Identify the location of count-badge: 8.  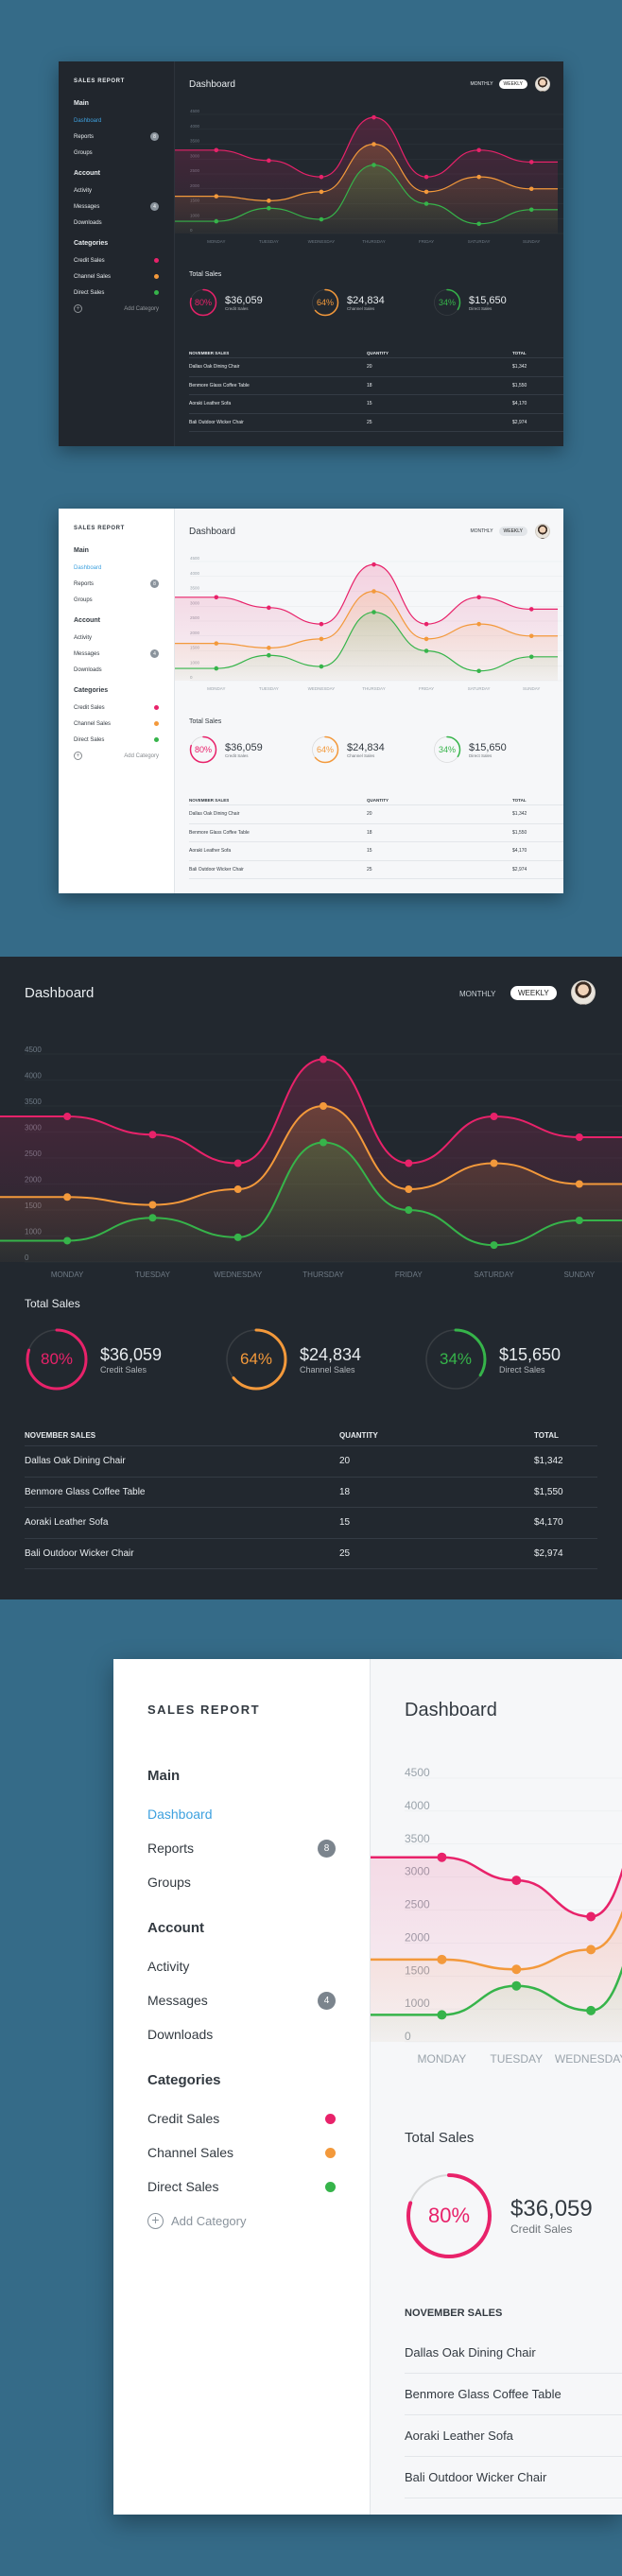
(155, 583).